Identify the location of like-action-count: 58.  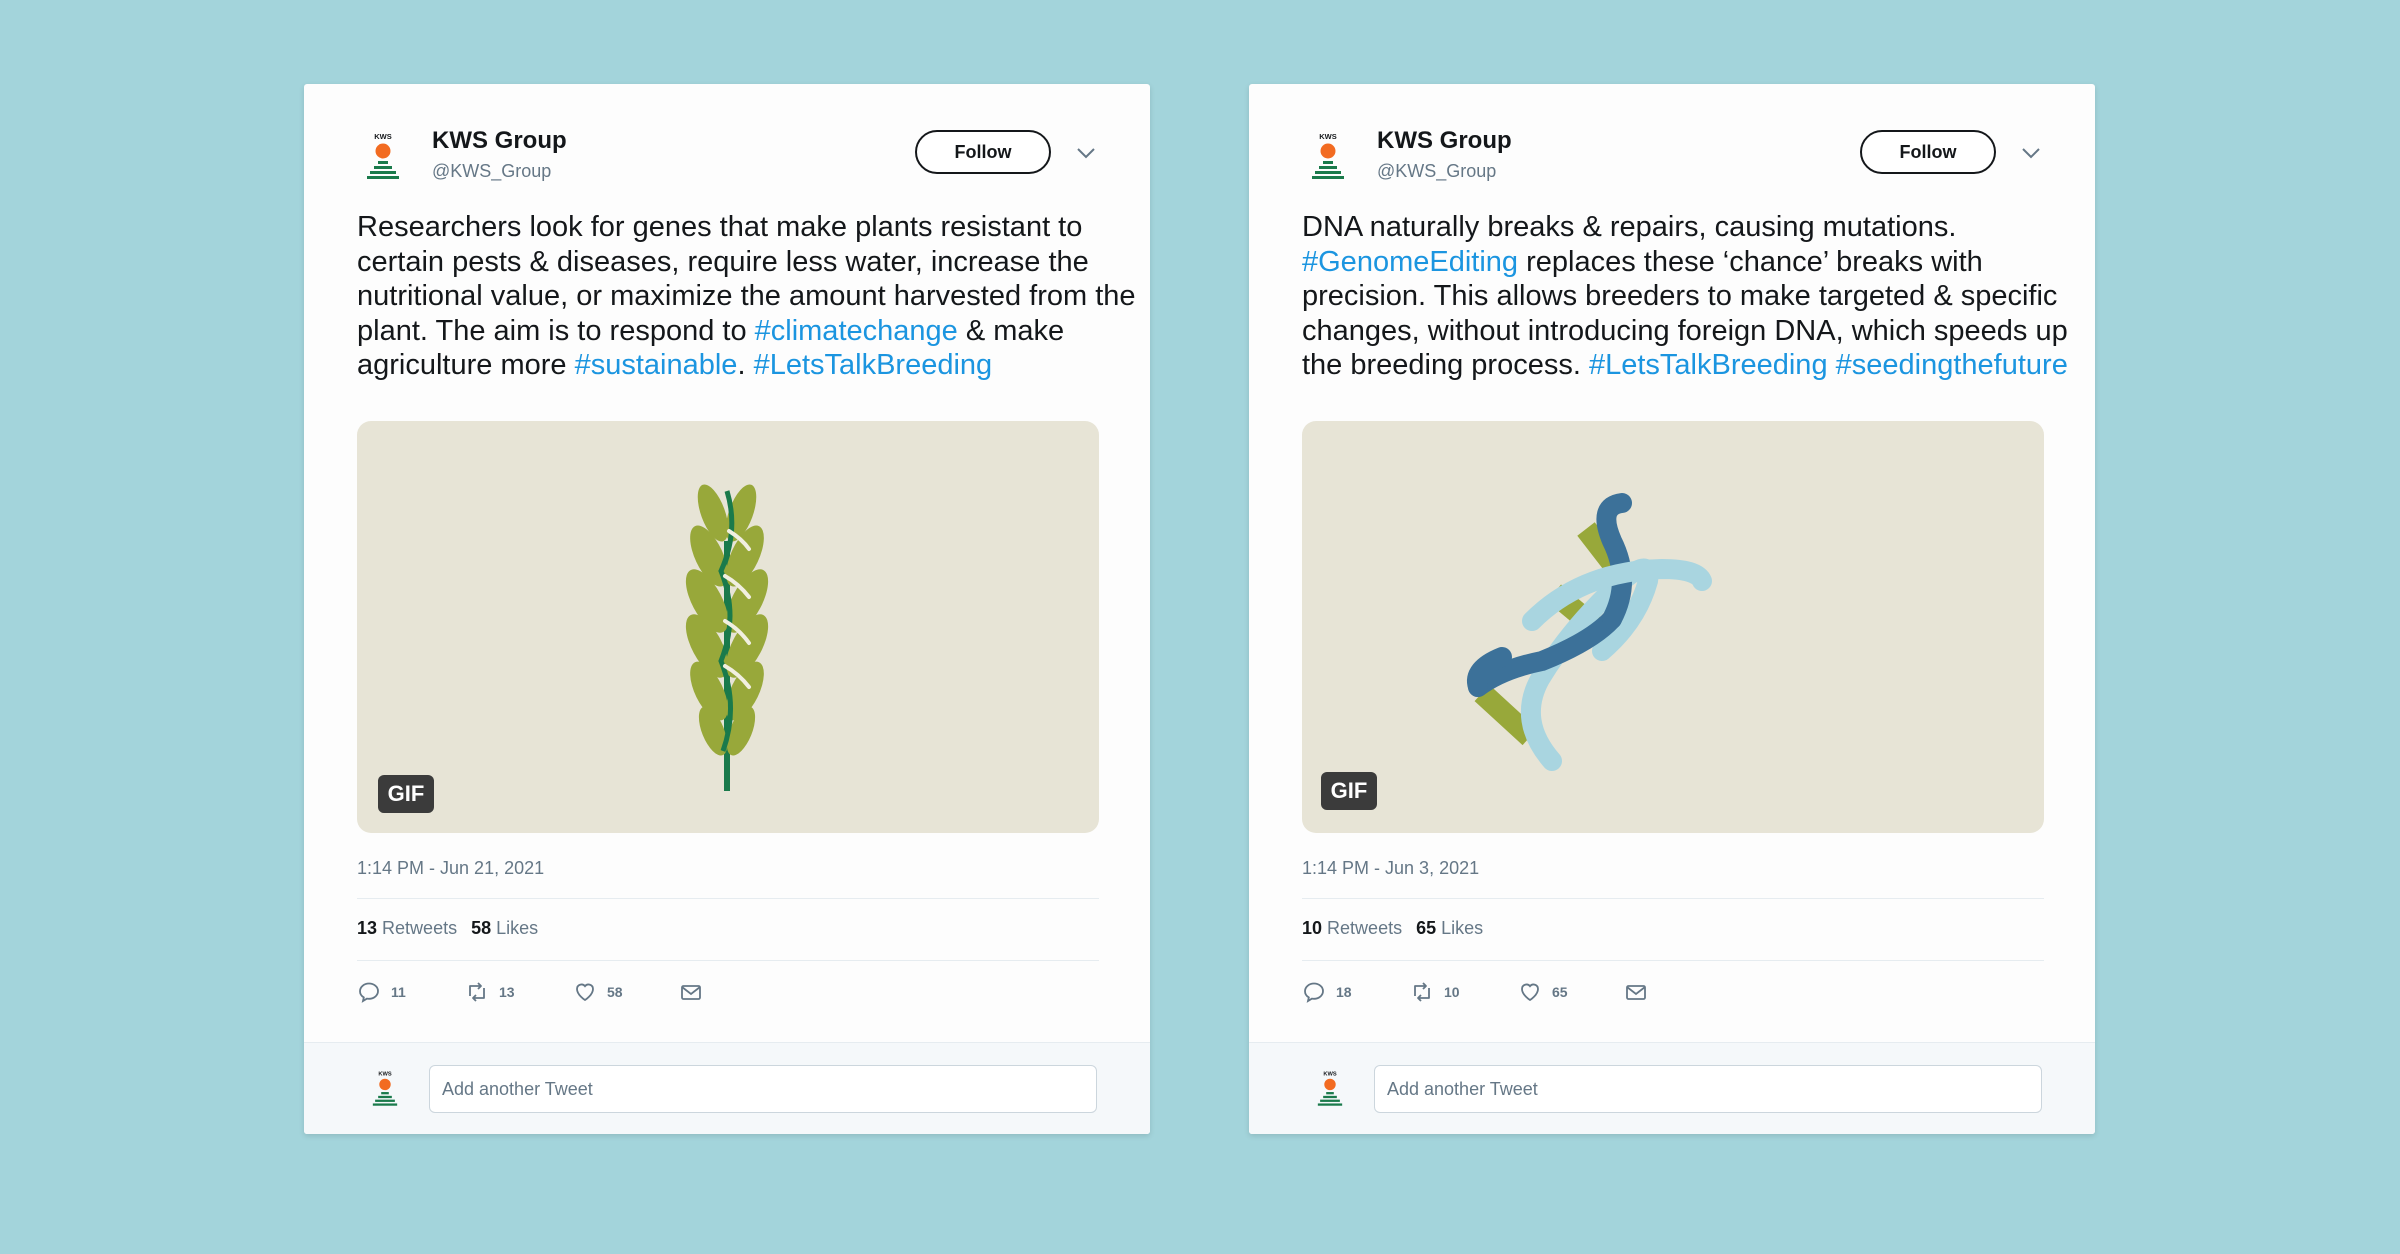
(615, 992).